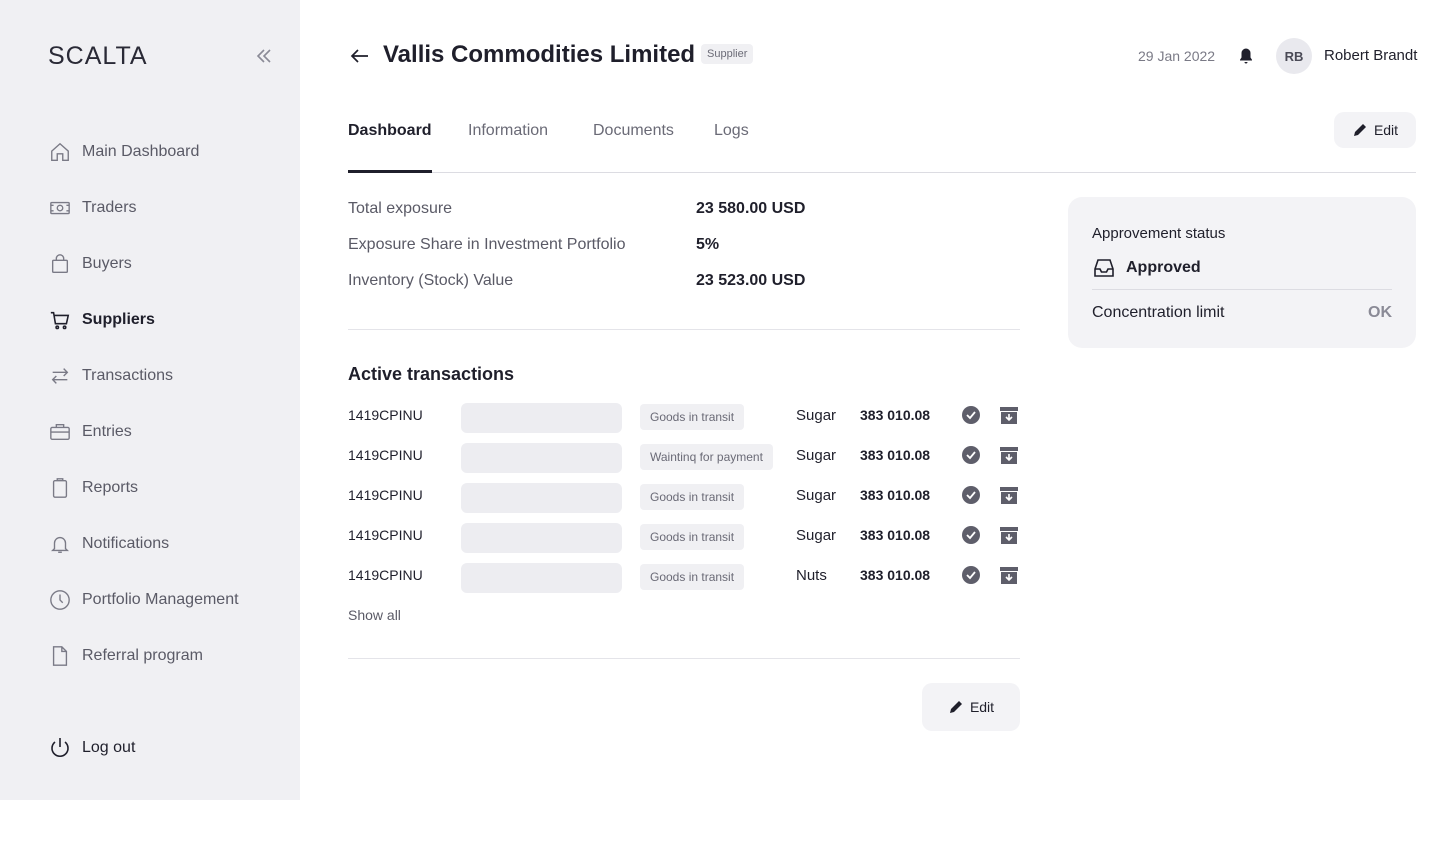  Describe the element at coordinates (374, 615) in the screenshot. I see `show-all-link: Show all` at that location.